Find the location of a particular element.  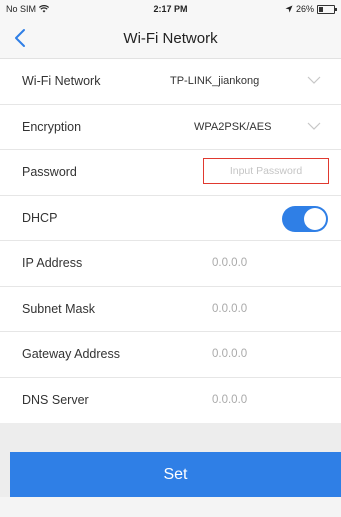

ip-address-row: IP Address 0.0.0.0 is located at coordinates (170, 264).